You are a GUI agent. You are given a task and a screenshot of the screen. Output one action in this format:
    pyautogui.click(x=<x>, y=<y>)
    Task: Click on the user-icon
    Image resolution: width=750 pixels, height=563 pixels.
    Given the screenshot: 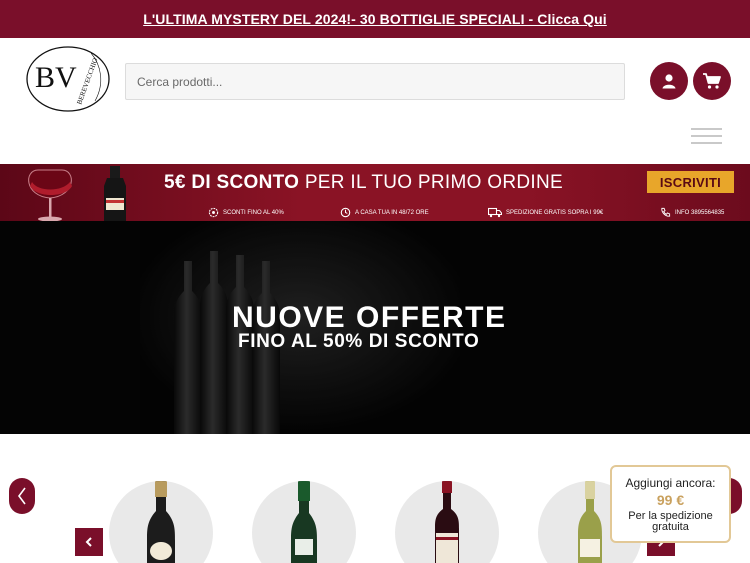 What is the action you would take?
    pyautogui.click(x=669, y=81)
    